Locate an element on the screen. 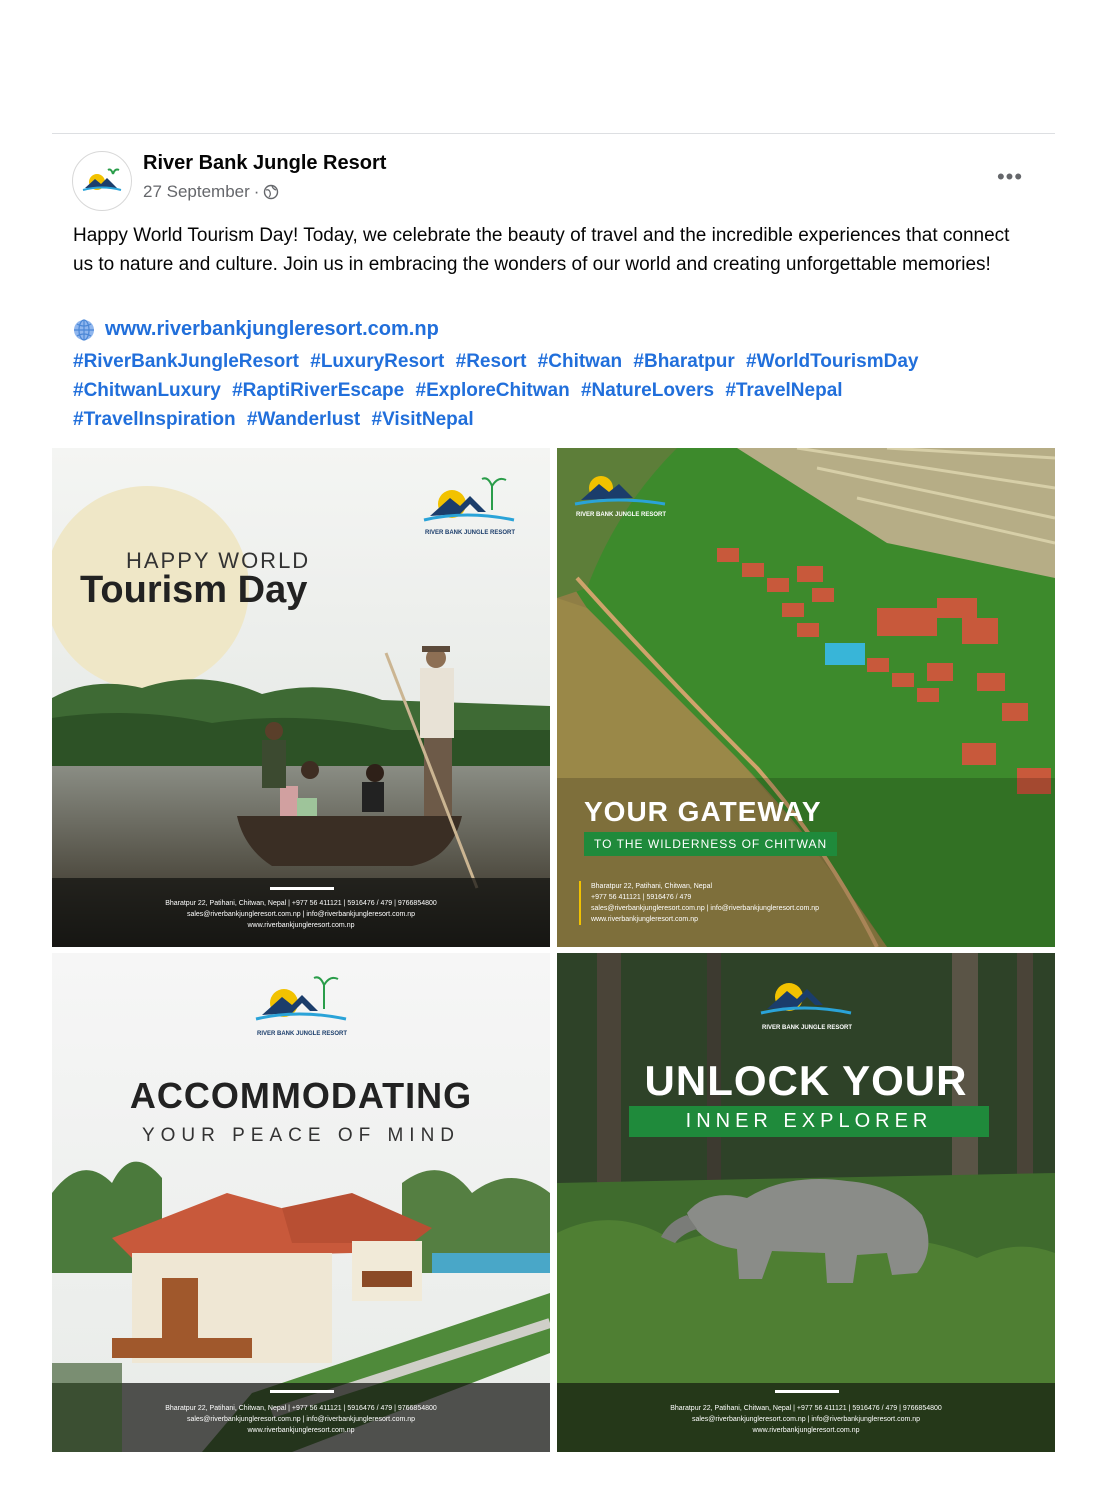  hashtag: #VisitNepal is located at coordinates (423, 419).